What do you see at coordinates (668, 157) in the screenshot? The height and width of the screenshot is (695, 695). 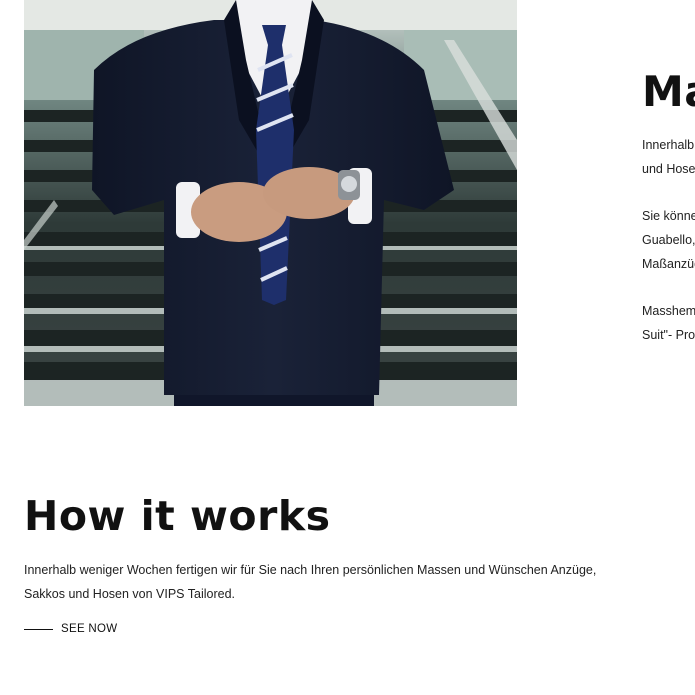 I see `right-column-paragraph-1: Innerhalb und Hosen` at bounding box center [668, 157].